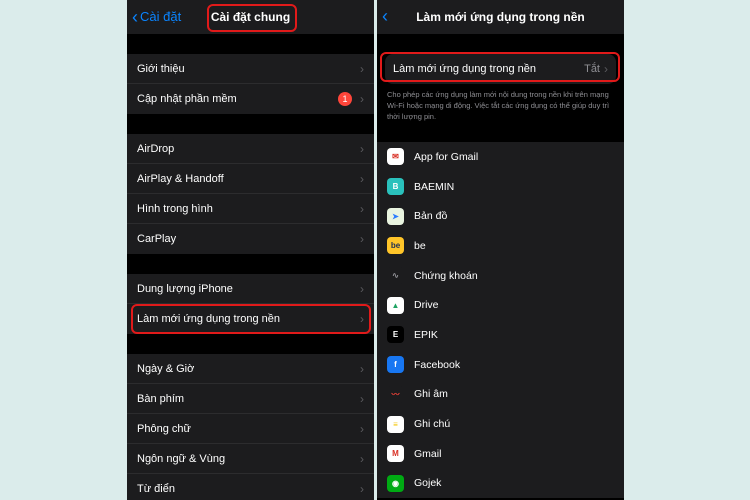 The image size is (750, 500). I want to click on maps-icon: ➤, so click(395, 216).